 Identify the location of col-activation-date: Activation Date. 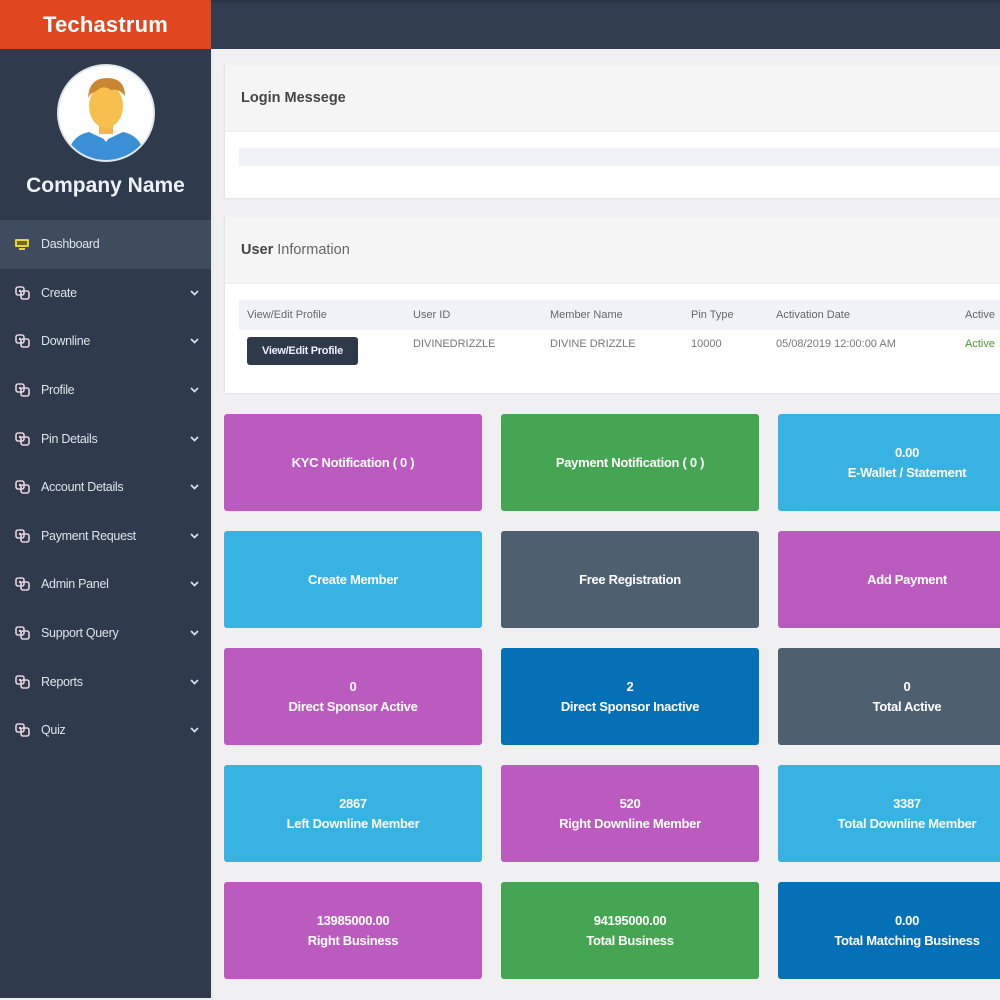
(813, 315).